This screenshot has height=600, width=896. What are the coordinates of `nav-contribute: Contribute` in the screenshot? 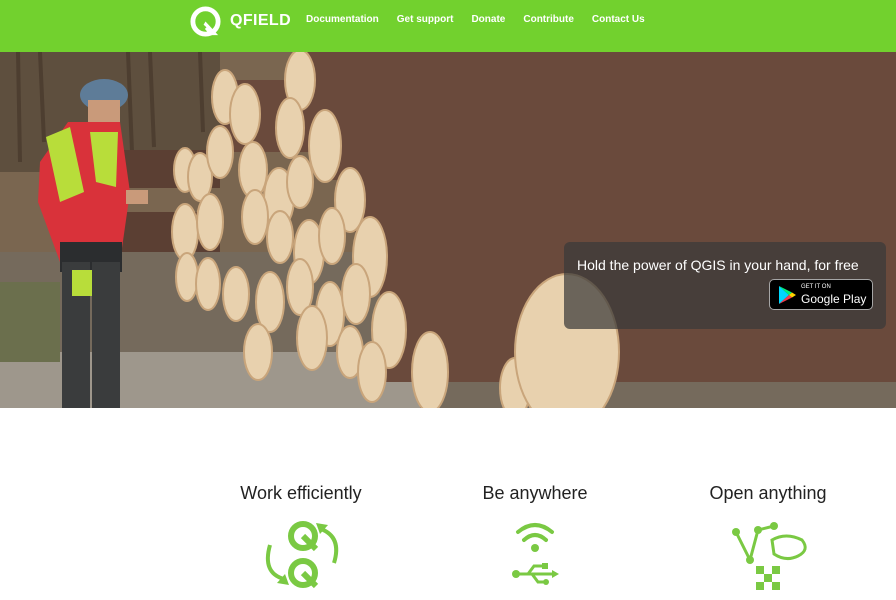 It's located at (548, 19).